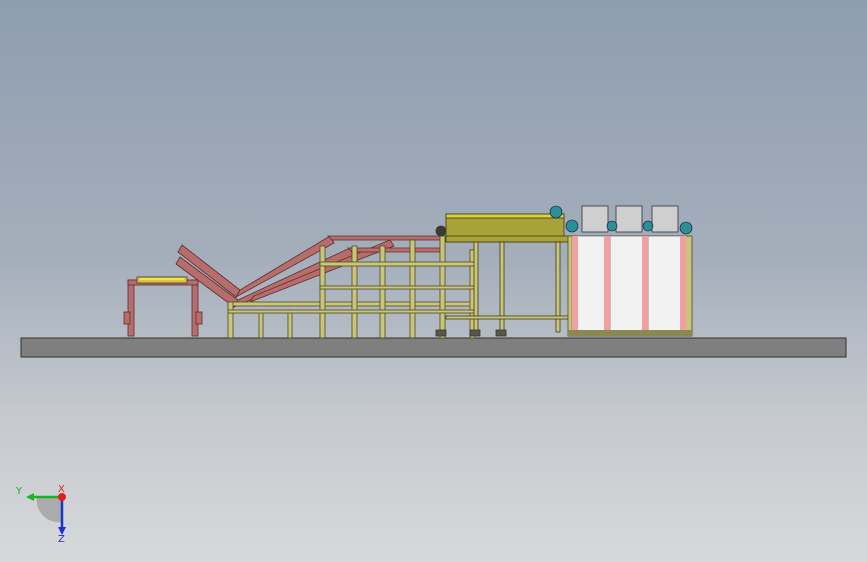  What do you see at coordinates (308, 271) in the screenshot?
I see `inclined-chutes` at bounding box center [308, 271].